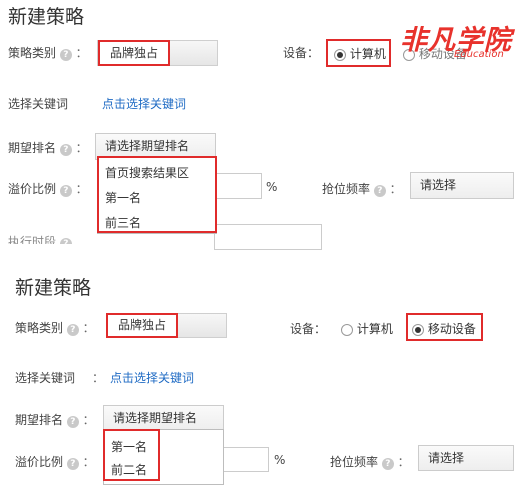 The image size is (528, 485). What do you see at coordinates (134, 53) in the screenshot?
I see `category-option-brand-1: 品牌独占` at bounding box center [134, 53].